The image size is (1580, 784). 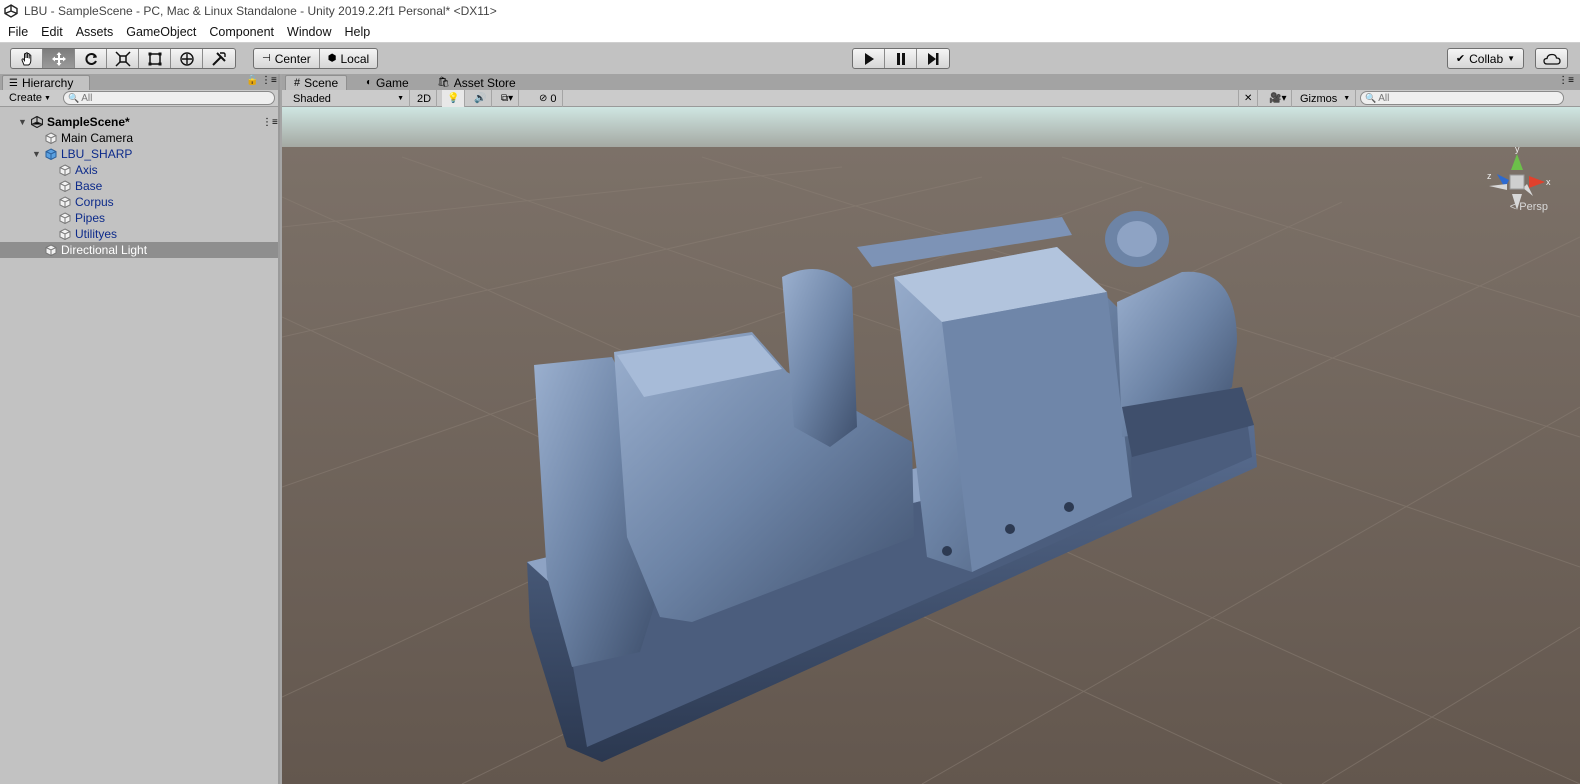 I want to click on effects-icon: ⧉▾, so click(x=507, y=98).